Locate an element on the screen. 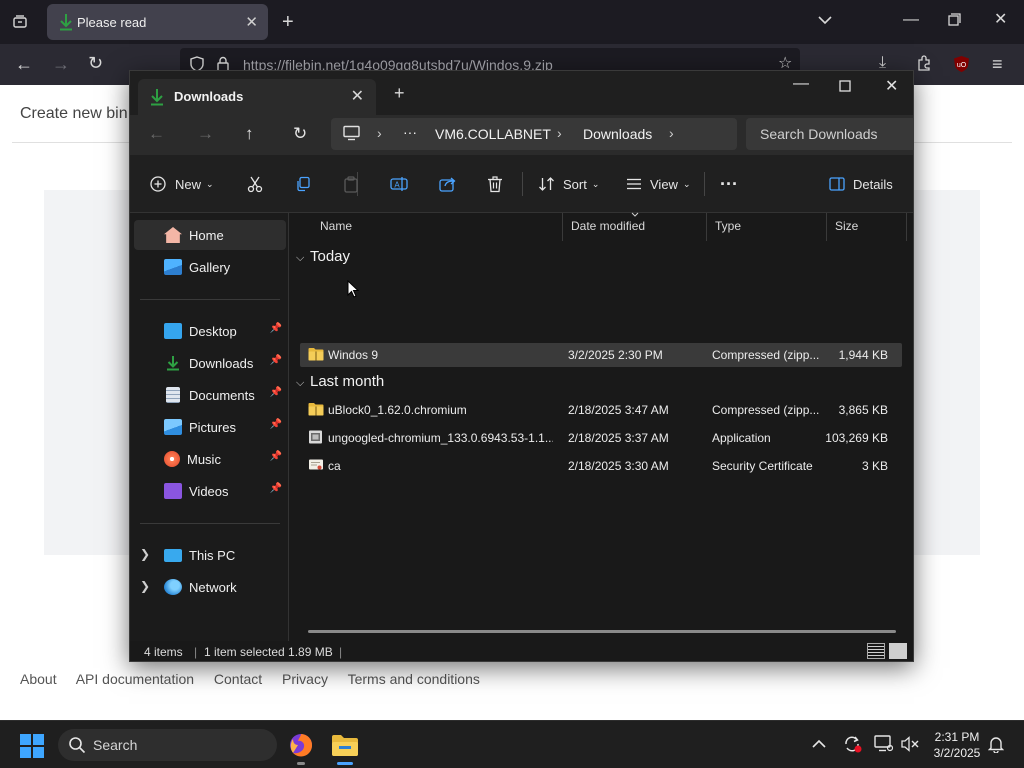 Image resolution: width=1024 pixels, height=768 pixels. sidebar-item-documents: Documents 📌 is located at coordinates (210, 395).